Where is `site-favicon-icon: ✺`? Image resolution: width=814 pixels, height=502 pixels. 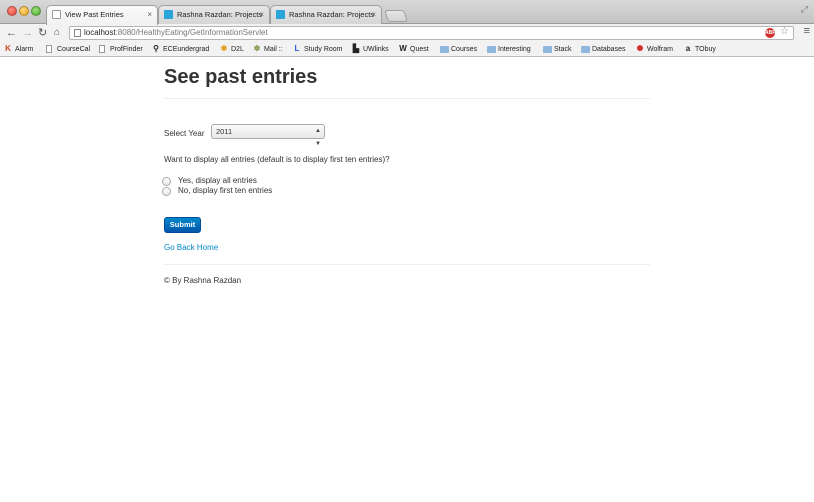
site-favicon-icon: ✺ is located at coordinates (640, 48).